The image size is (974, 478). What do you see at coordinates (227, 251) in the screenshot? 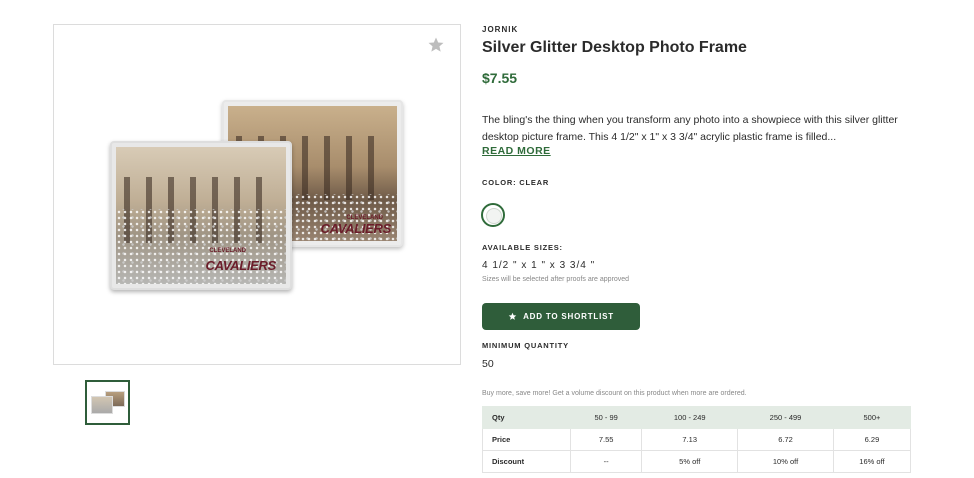
I see `frame-logo-small: CLEVELAND` at bounding box center [227, 251].